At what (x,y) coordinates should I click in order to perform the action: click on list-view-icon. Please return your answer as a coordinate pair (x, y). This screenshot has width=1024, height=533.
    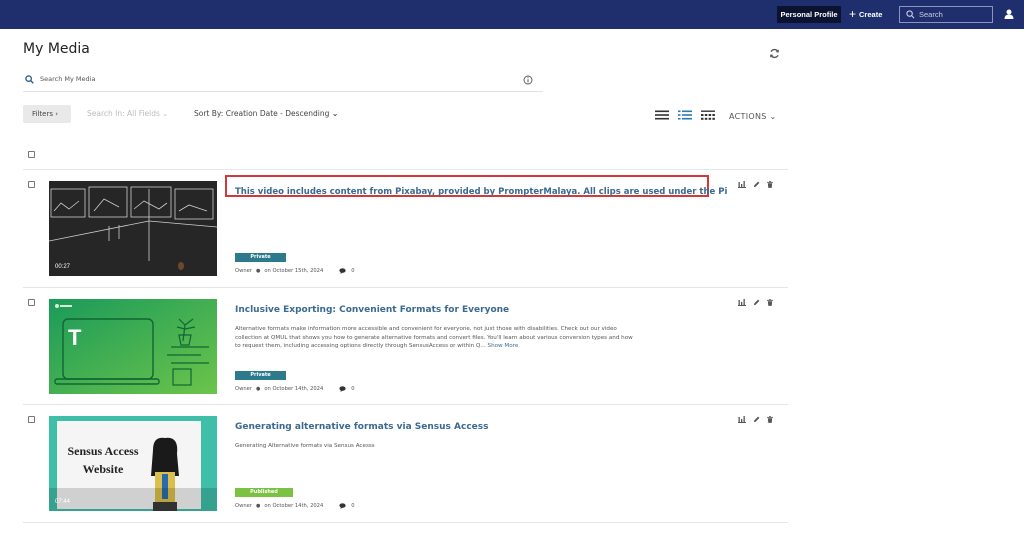
    Looking at the image, I should click on (662, 115).